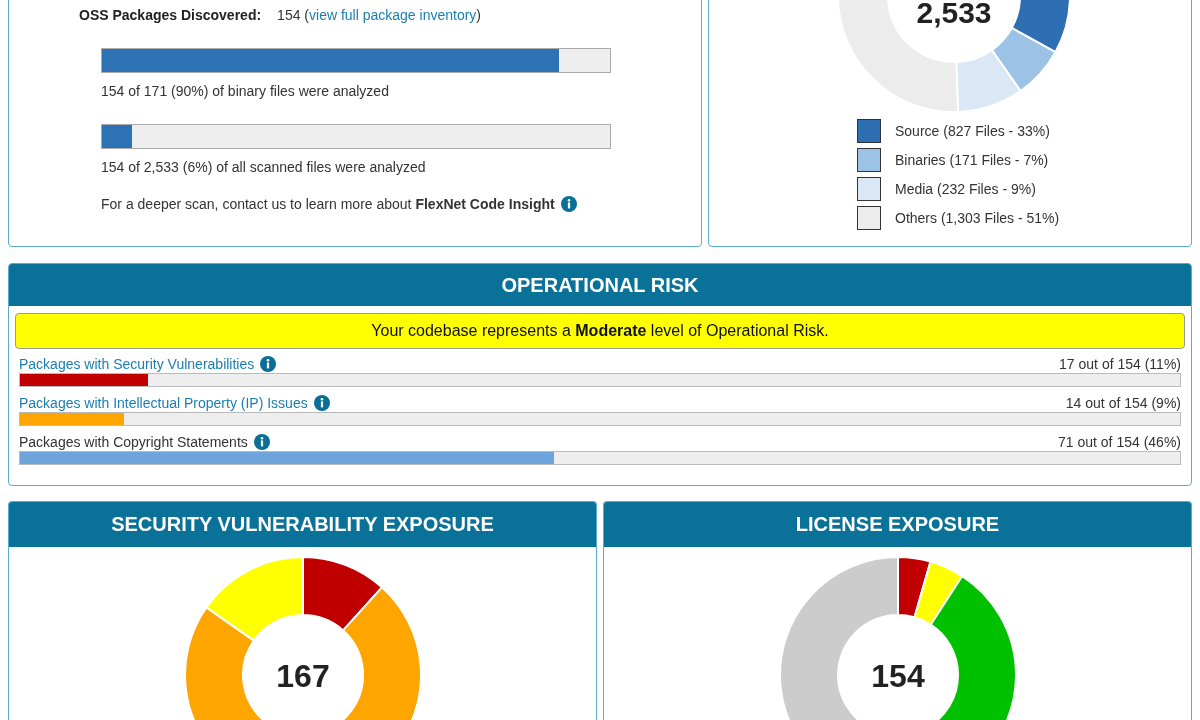 The image size is (1200, 720). I want to click on donut-total: 154, so click(897, 676).